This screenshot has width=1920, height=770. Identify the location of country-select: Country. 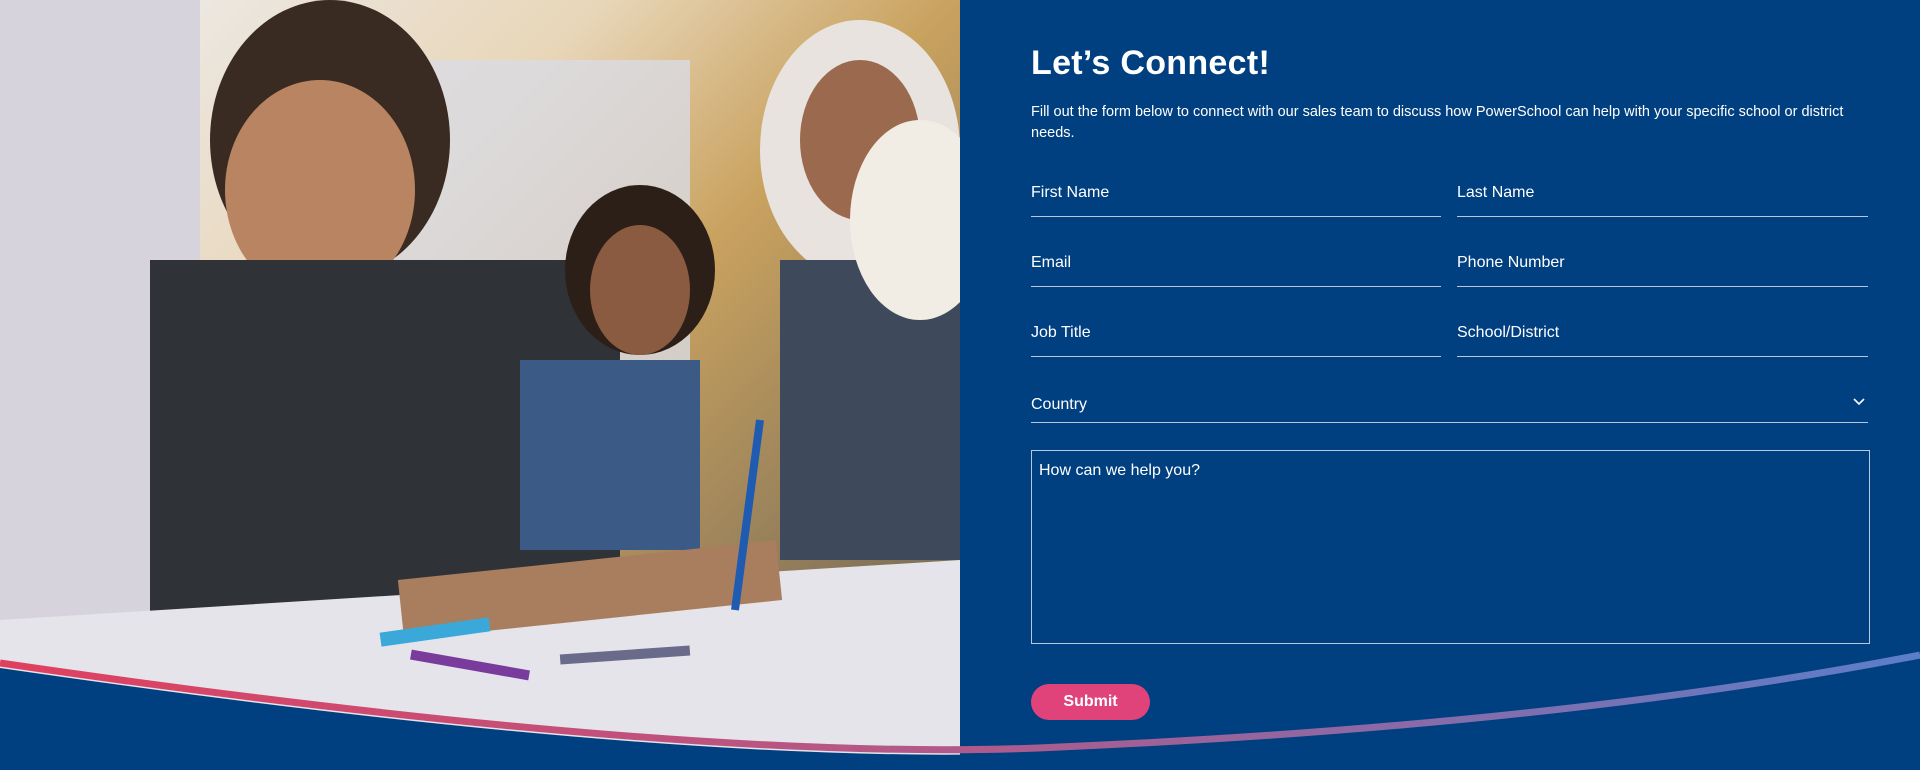
(1449, 409).